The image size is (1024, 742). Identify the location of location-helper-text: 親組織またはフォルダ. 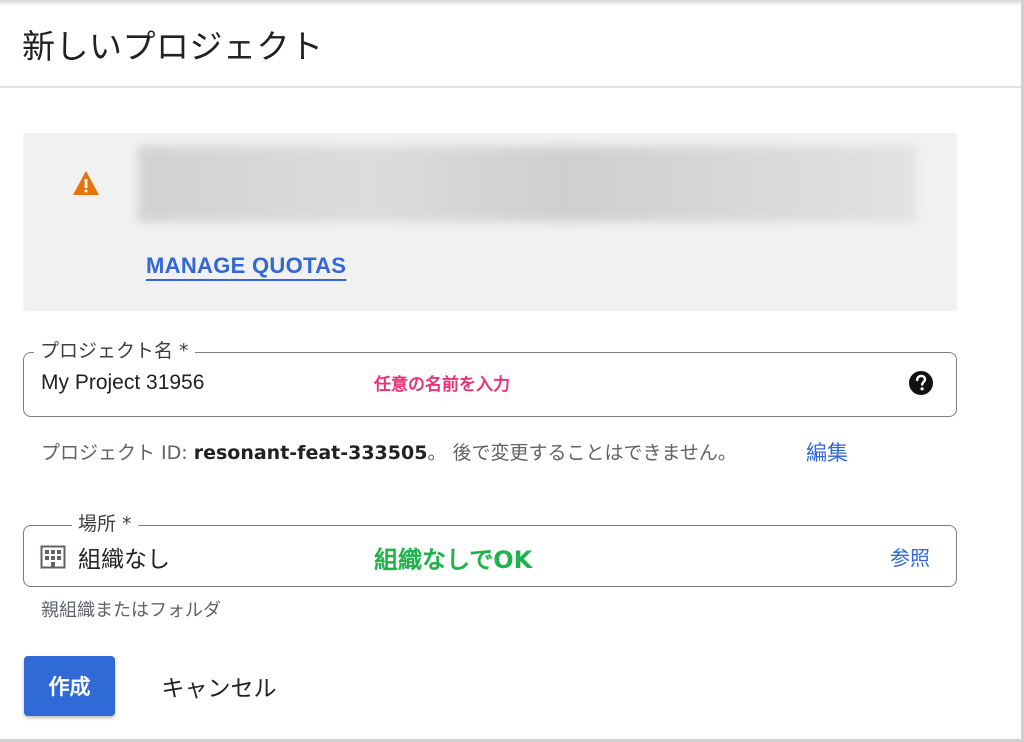
(131, 610).